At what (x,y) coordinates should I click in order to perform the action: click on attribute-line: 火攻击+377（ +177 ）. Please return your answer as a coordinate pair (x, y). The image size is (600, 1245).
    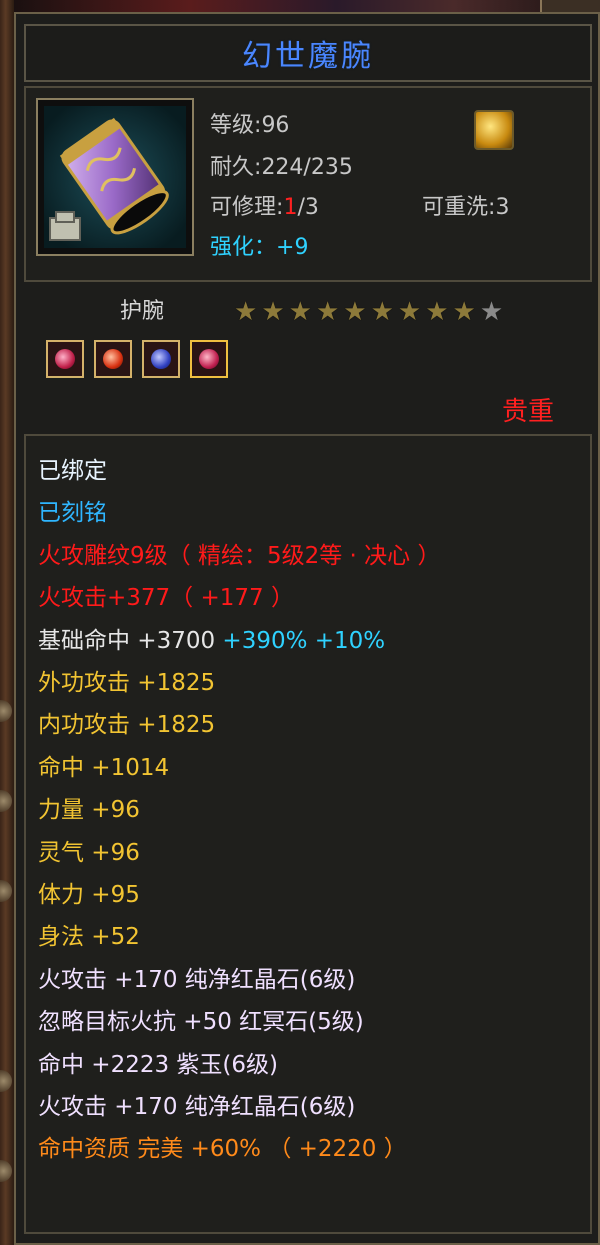
    Looking at the image, I should click on (166, 598).